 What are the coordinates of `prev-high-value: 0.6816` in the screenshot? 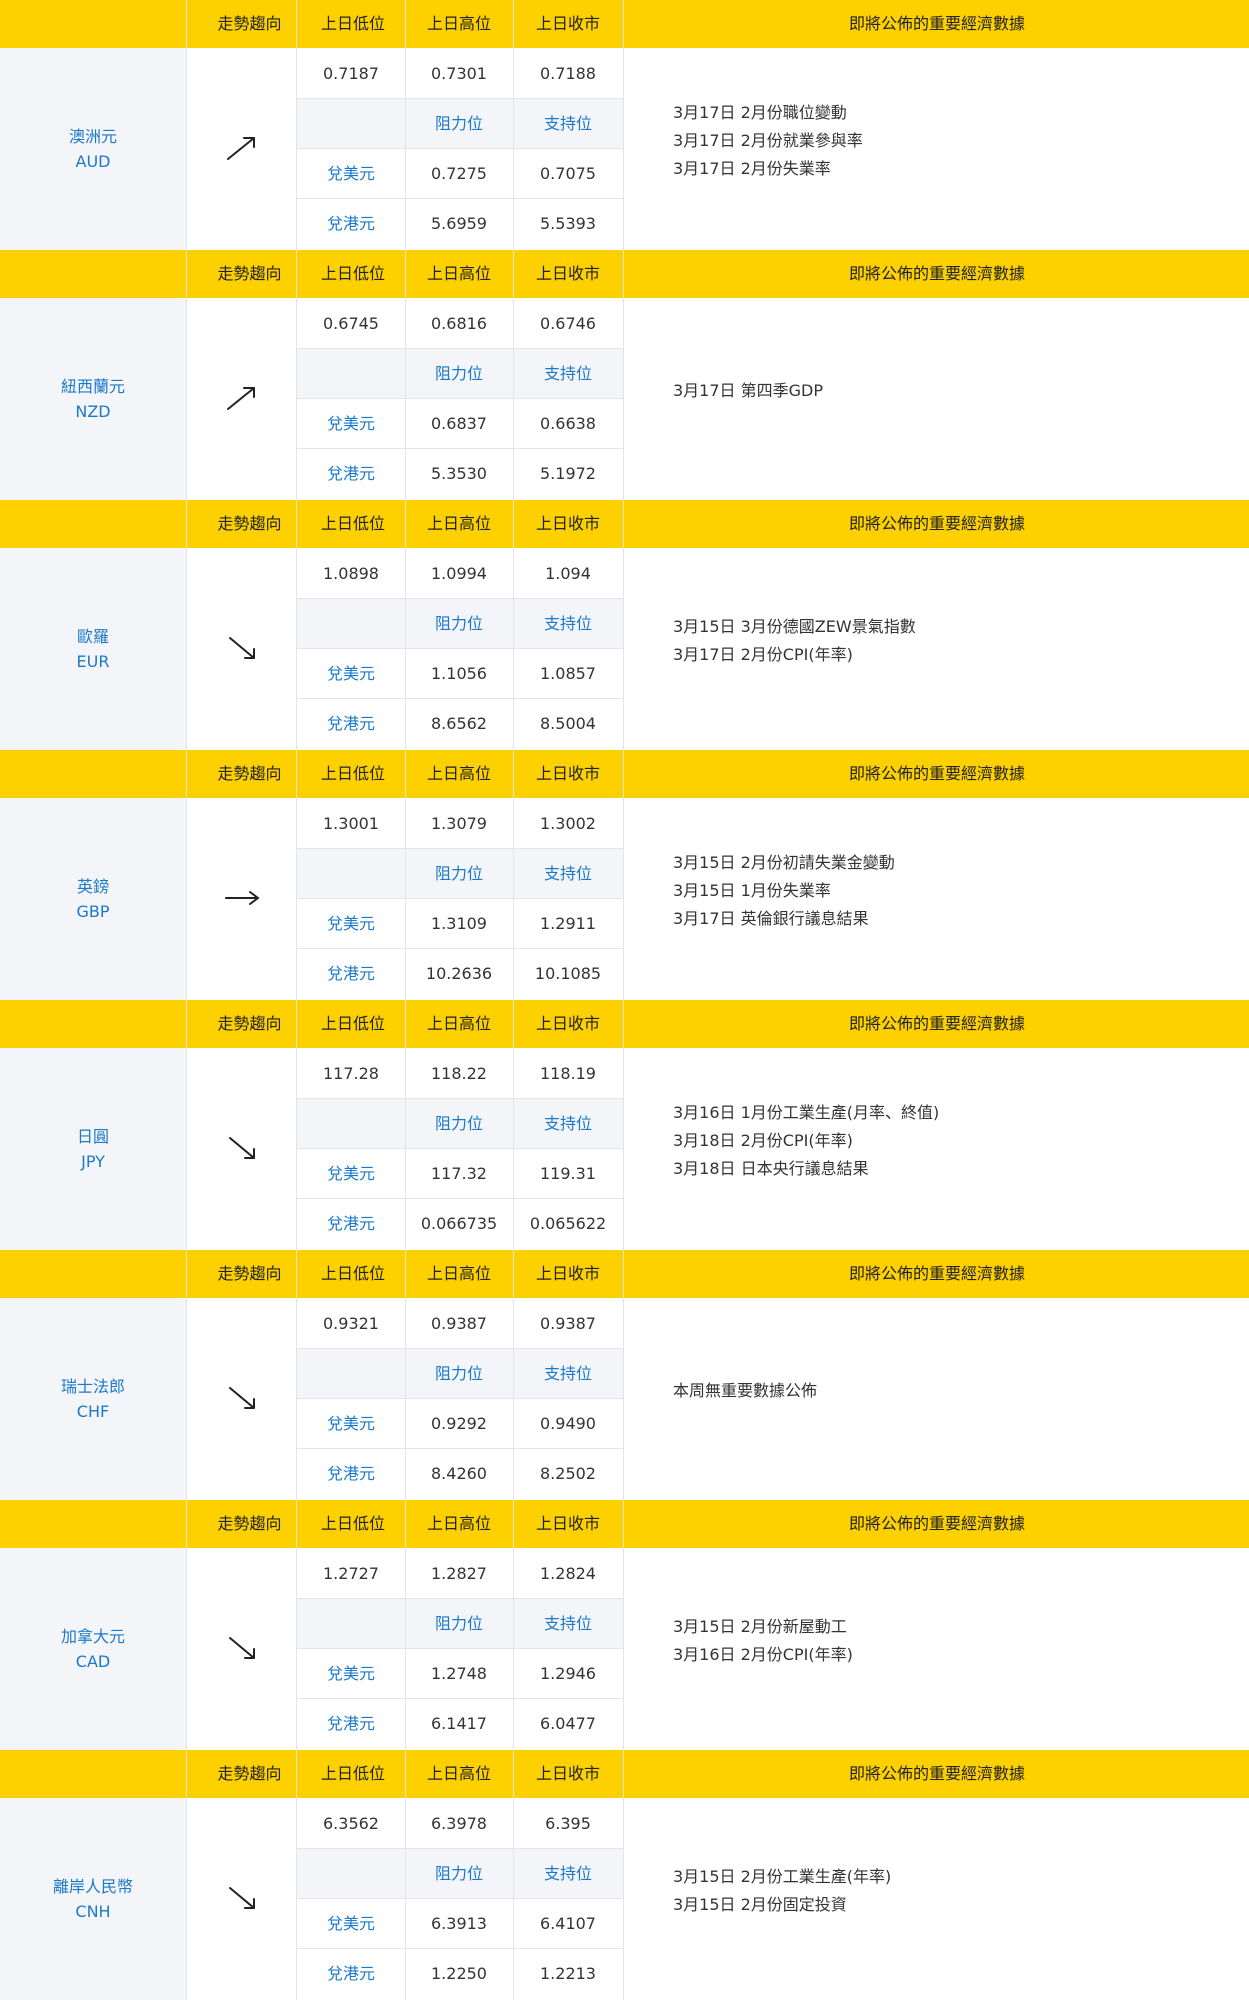 It's located at (459, 323).